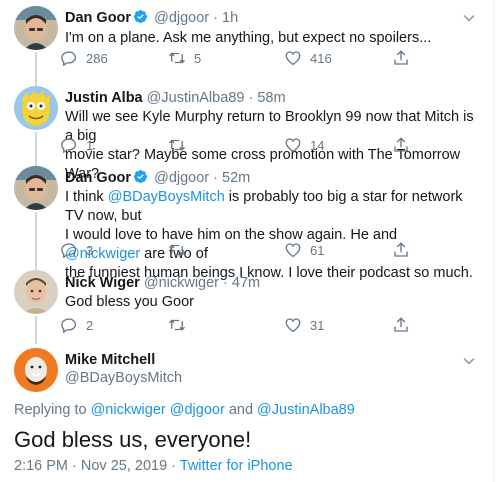 The image size is (500, 482). I want to click on tweet-header: Dan Goor @djgoor · 1h, so click(151, 18).